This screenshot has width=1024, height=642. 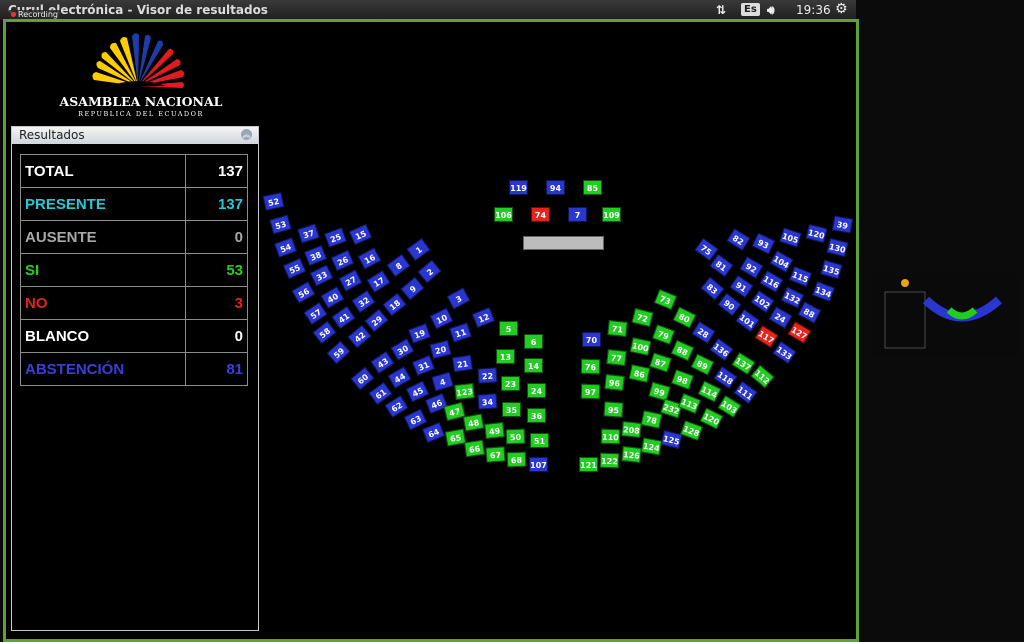 I want to click on seat-123: 123, so click(x=464, y=391).